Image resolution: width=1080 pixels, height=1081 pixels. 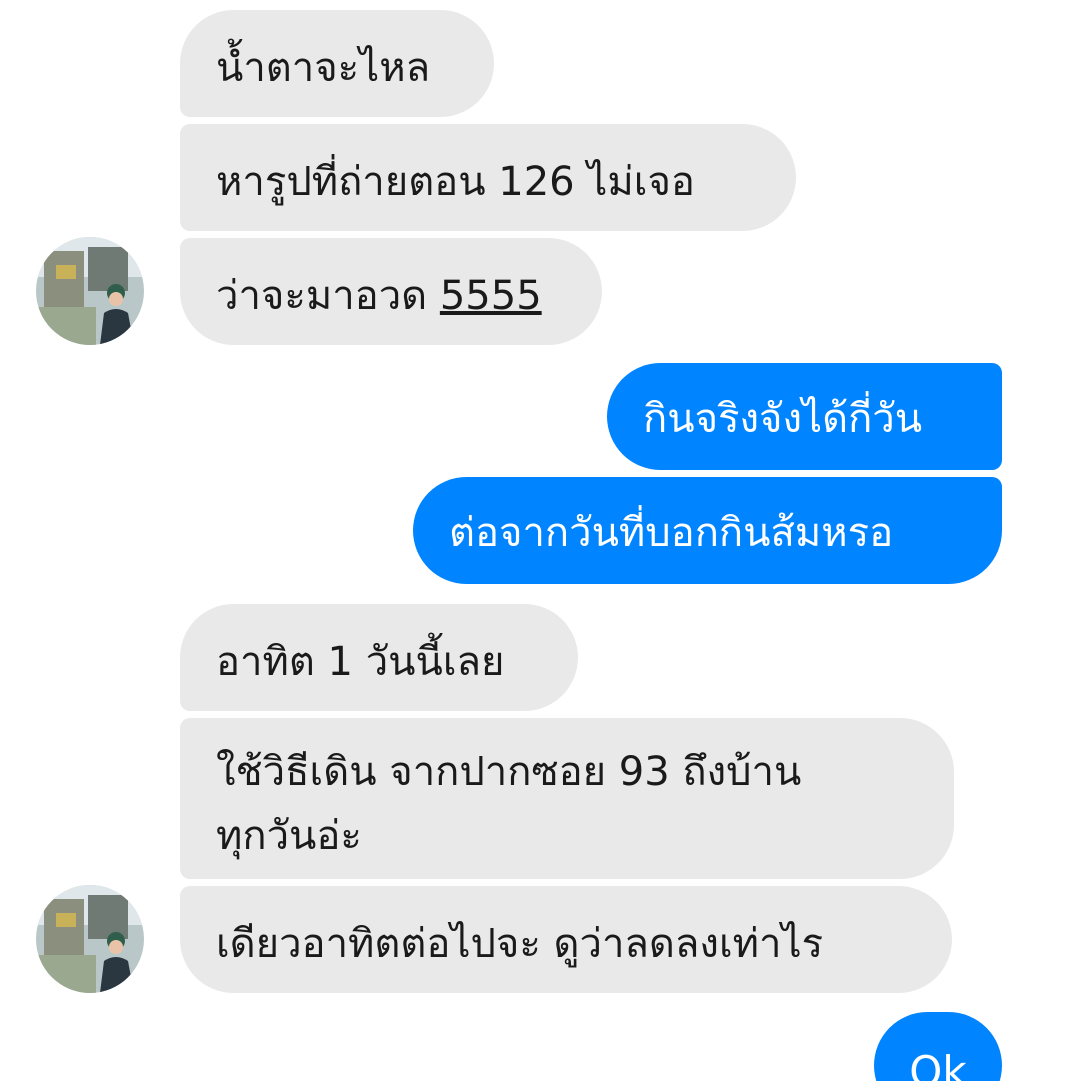 I want to click on message-text: กินจริงจังได้กี่วัน, so click(x=783, y=419).